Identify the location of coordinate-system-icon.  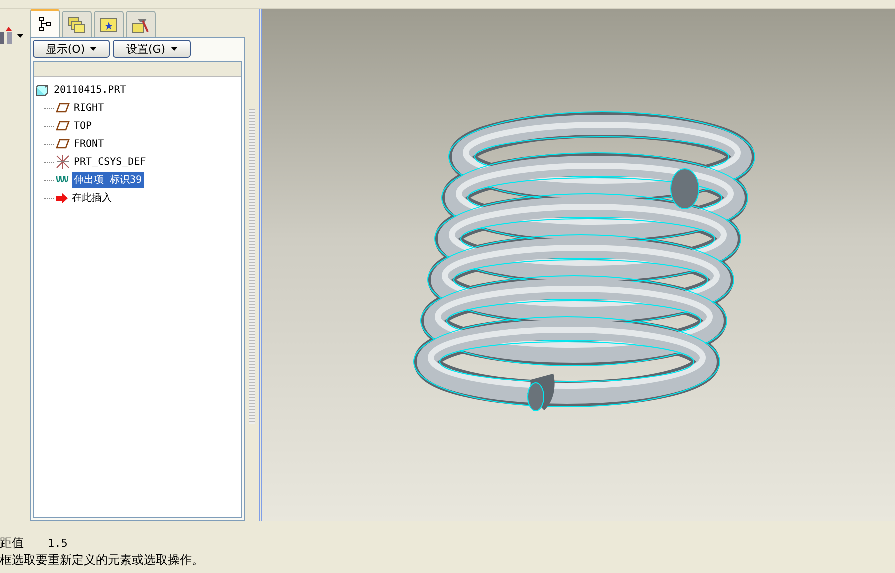
(63, 162).